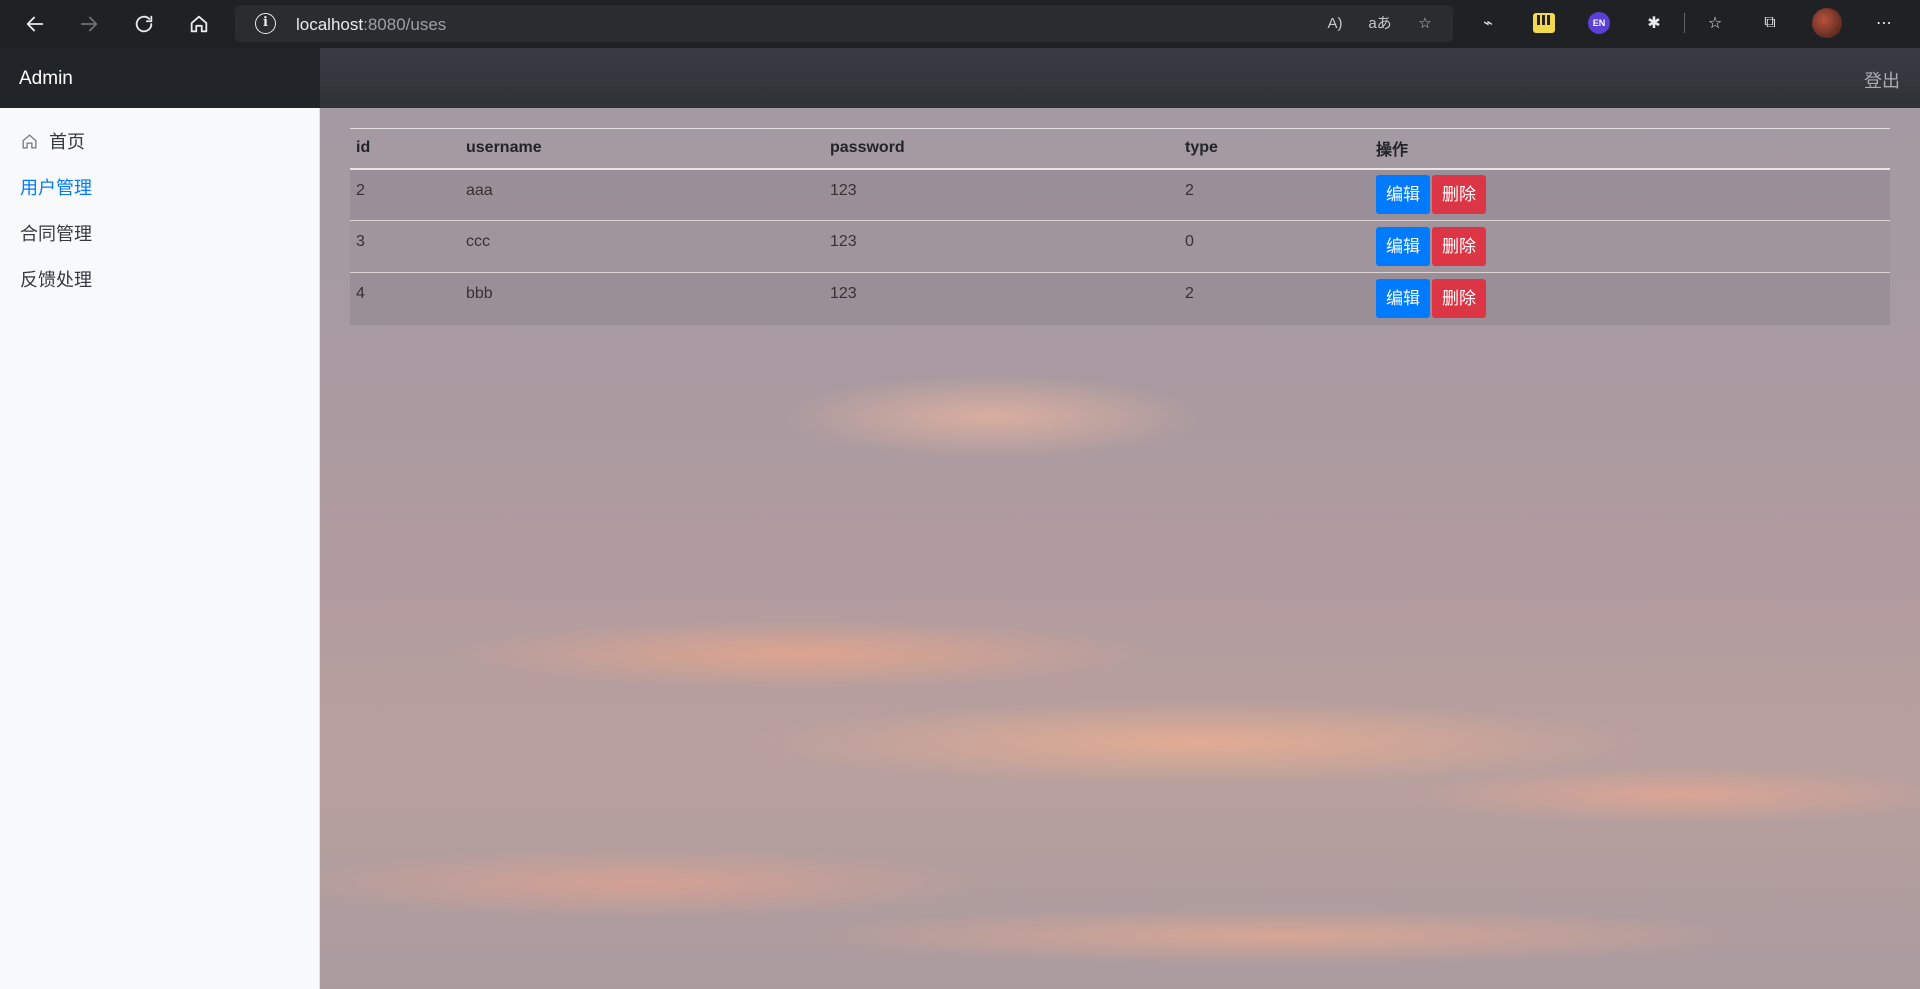 This screenshot has height=989, width=1920. I want to click on cell-id: 4, so click(405, 298).